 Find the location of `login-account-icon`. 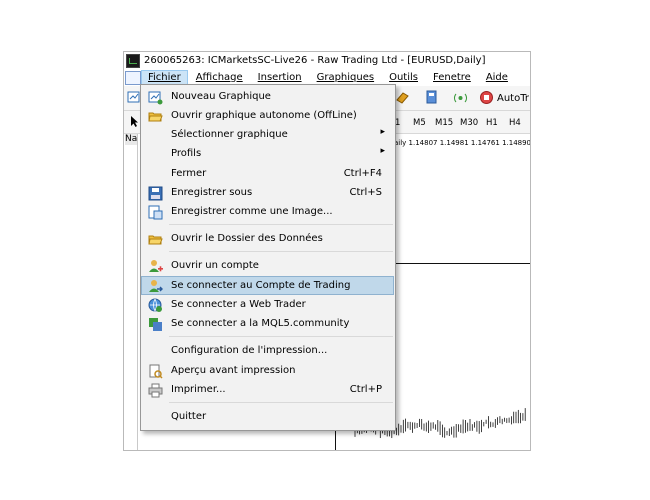

login-account-icon is located at coordinates (156, 286).